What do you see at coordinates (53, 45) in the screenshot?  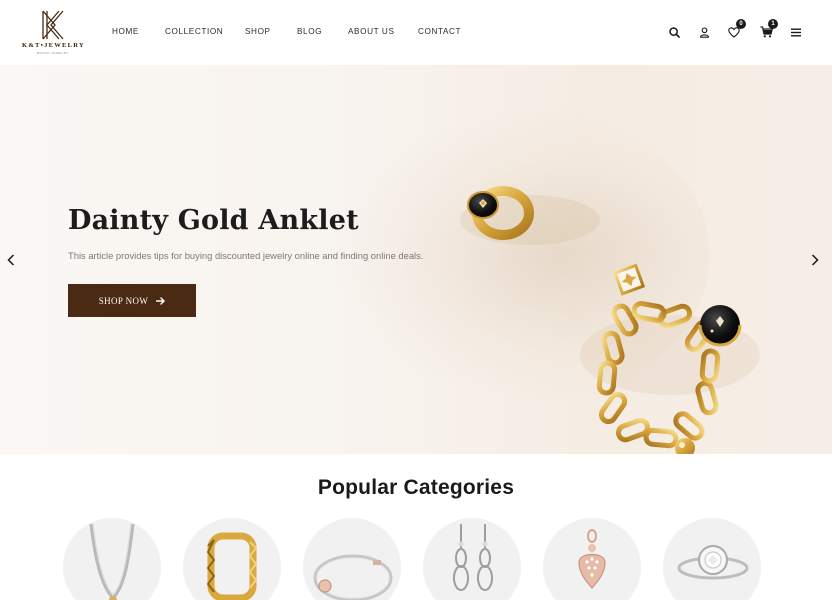 I see `logo-text: K&T•JEWELRY` at bounding box center [53, 45].